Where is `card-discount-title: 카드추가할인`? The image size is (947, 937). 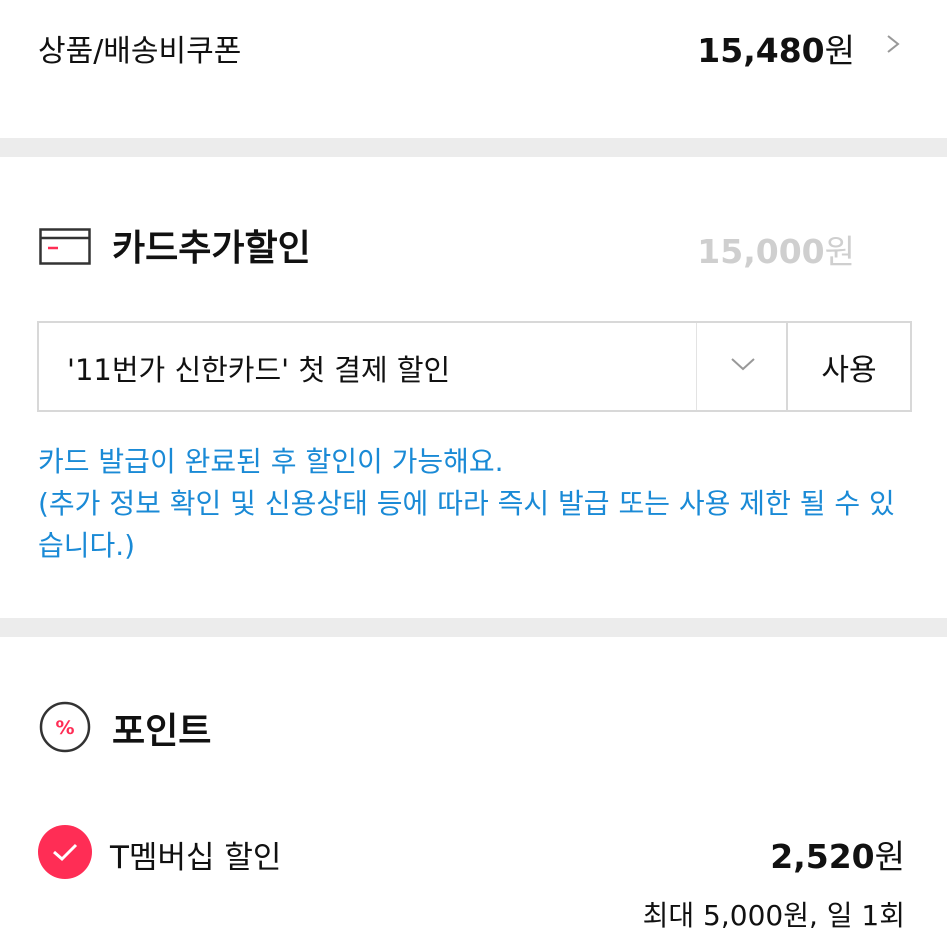
card-discount-title: 카드추가할인 is located at coordinates (211, 248).